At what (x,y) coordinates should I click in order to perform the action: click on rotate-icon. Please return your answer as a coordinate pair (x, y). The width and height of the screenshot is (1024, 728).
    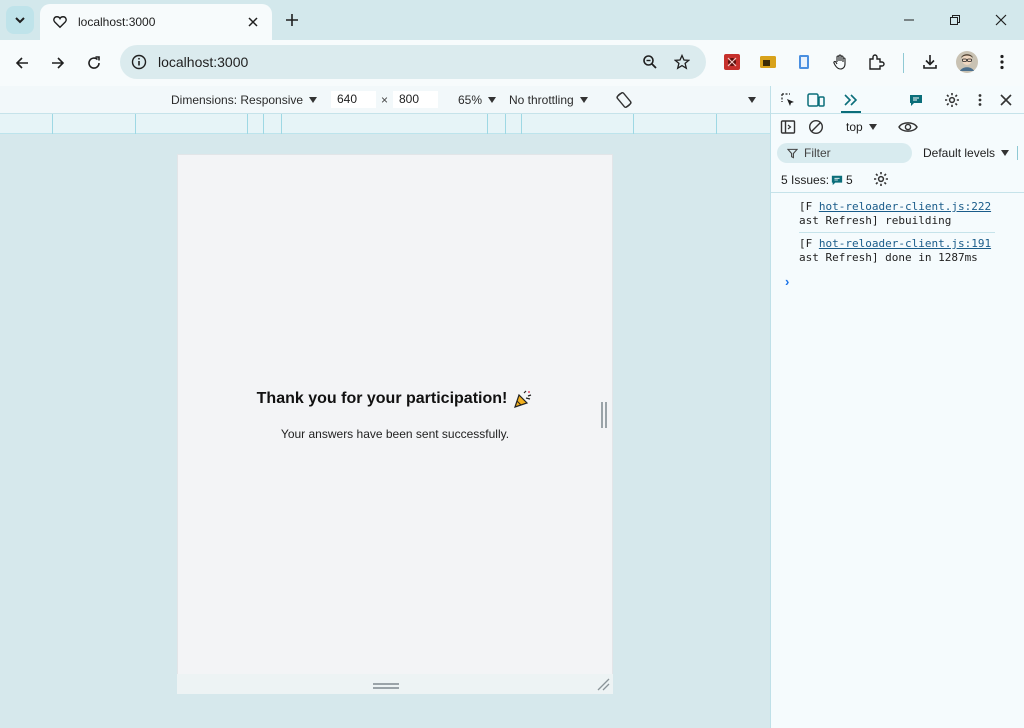
    Looking at the image, I should click on (624, 101).